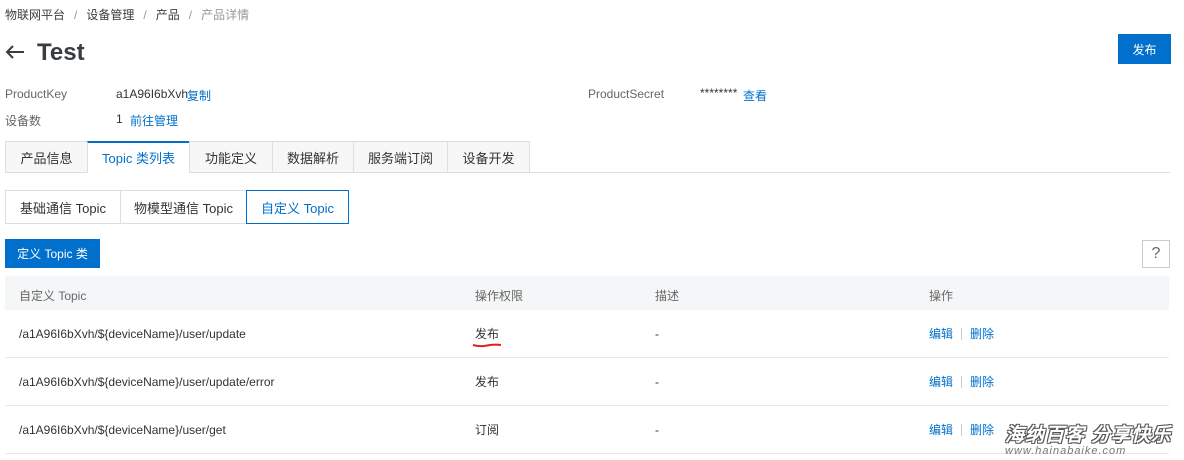 The height and width of the screenshot is (460, 1184). What do you see at coordinates (52, 253) in the screenshot?
I see `define-topic-button: 定义 Topic 类` at bounding box center [52, 253].